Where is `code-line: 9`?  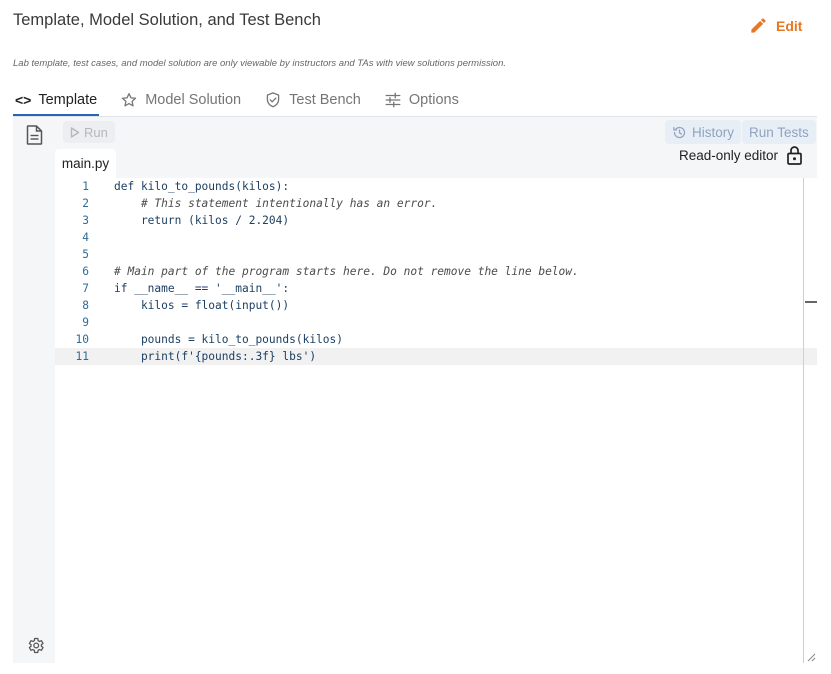 code-line: 9 is located at coordinates (436, 322).